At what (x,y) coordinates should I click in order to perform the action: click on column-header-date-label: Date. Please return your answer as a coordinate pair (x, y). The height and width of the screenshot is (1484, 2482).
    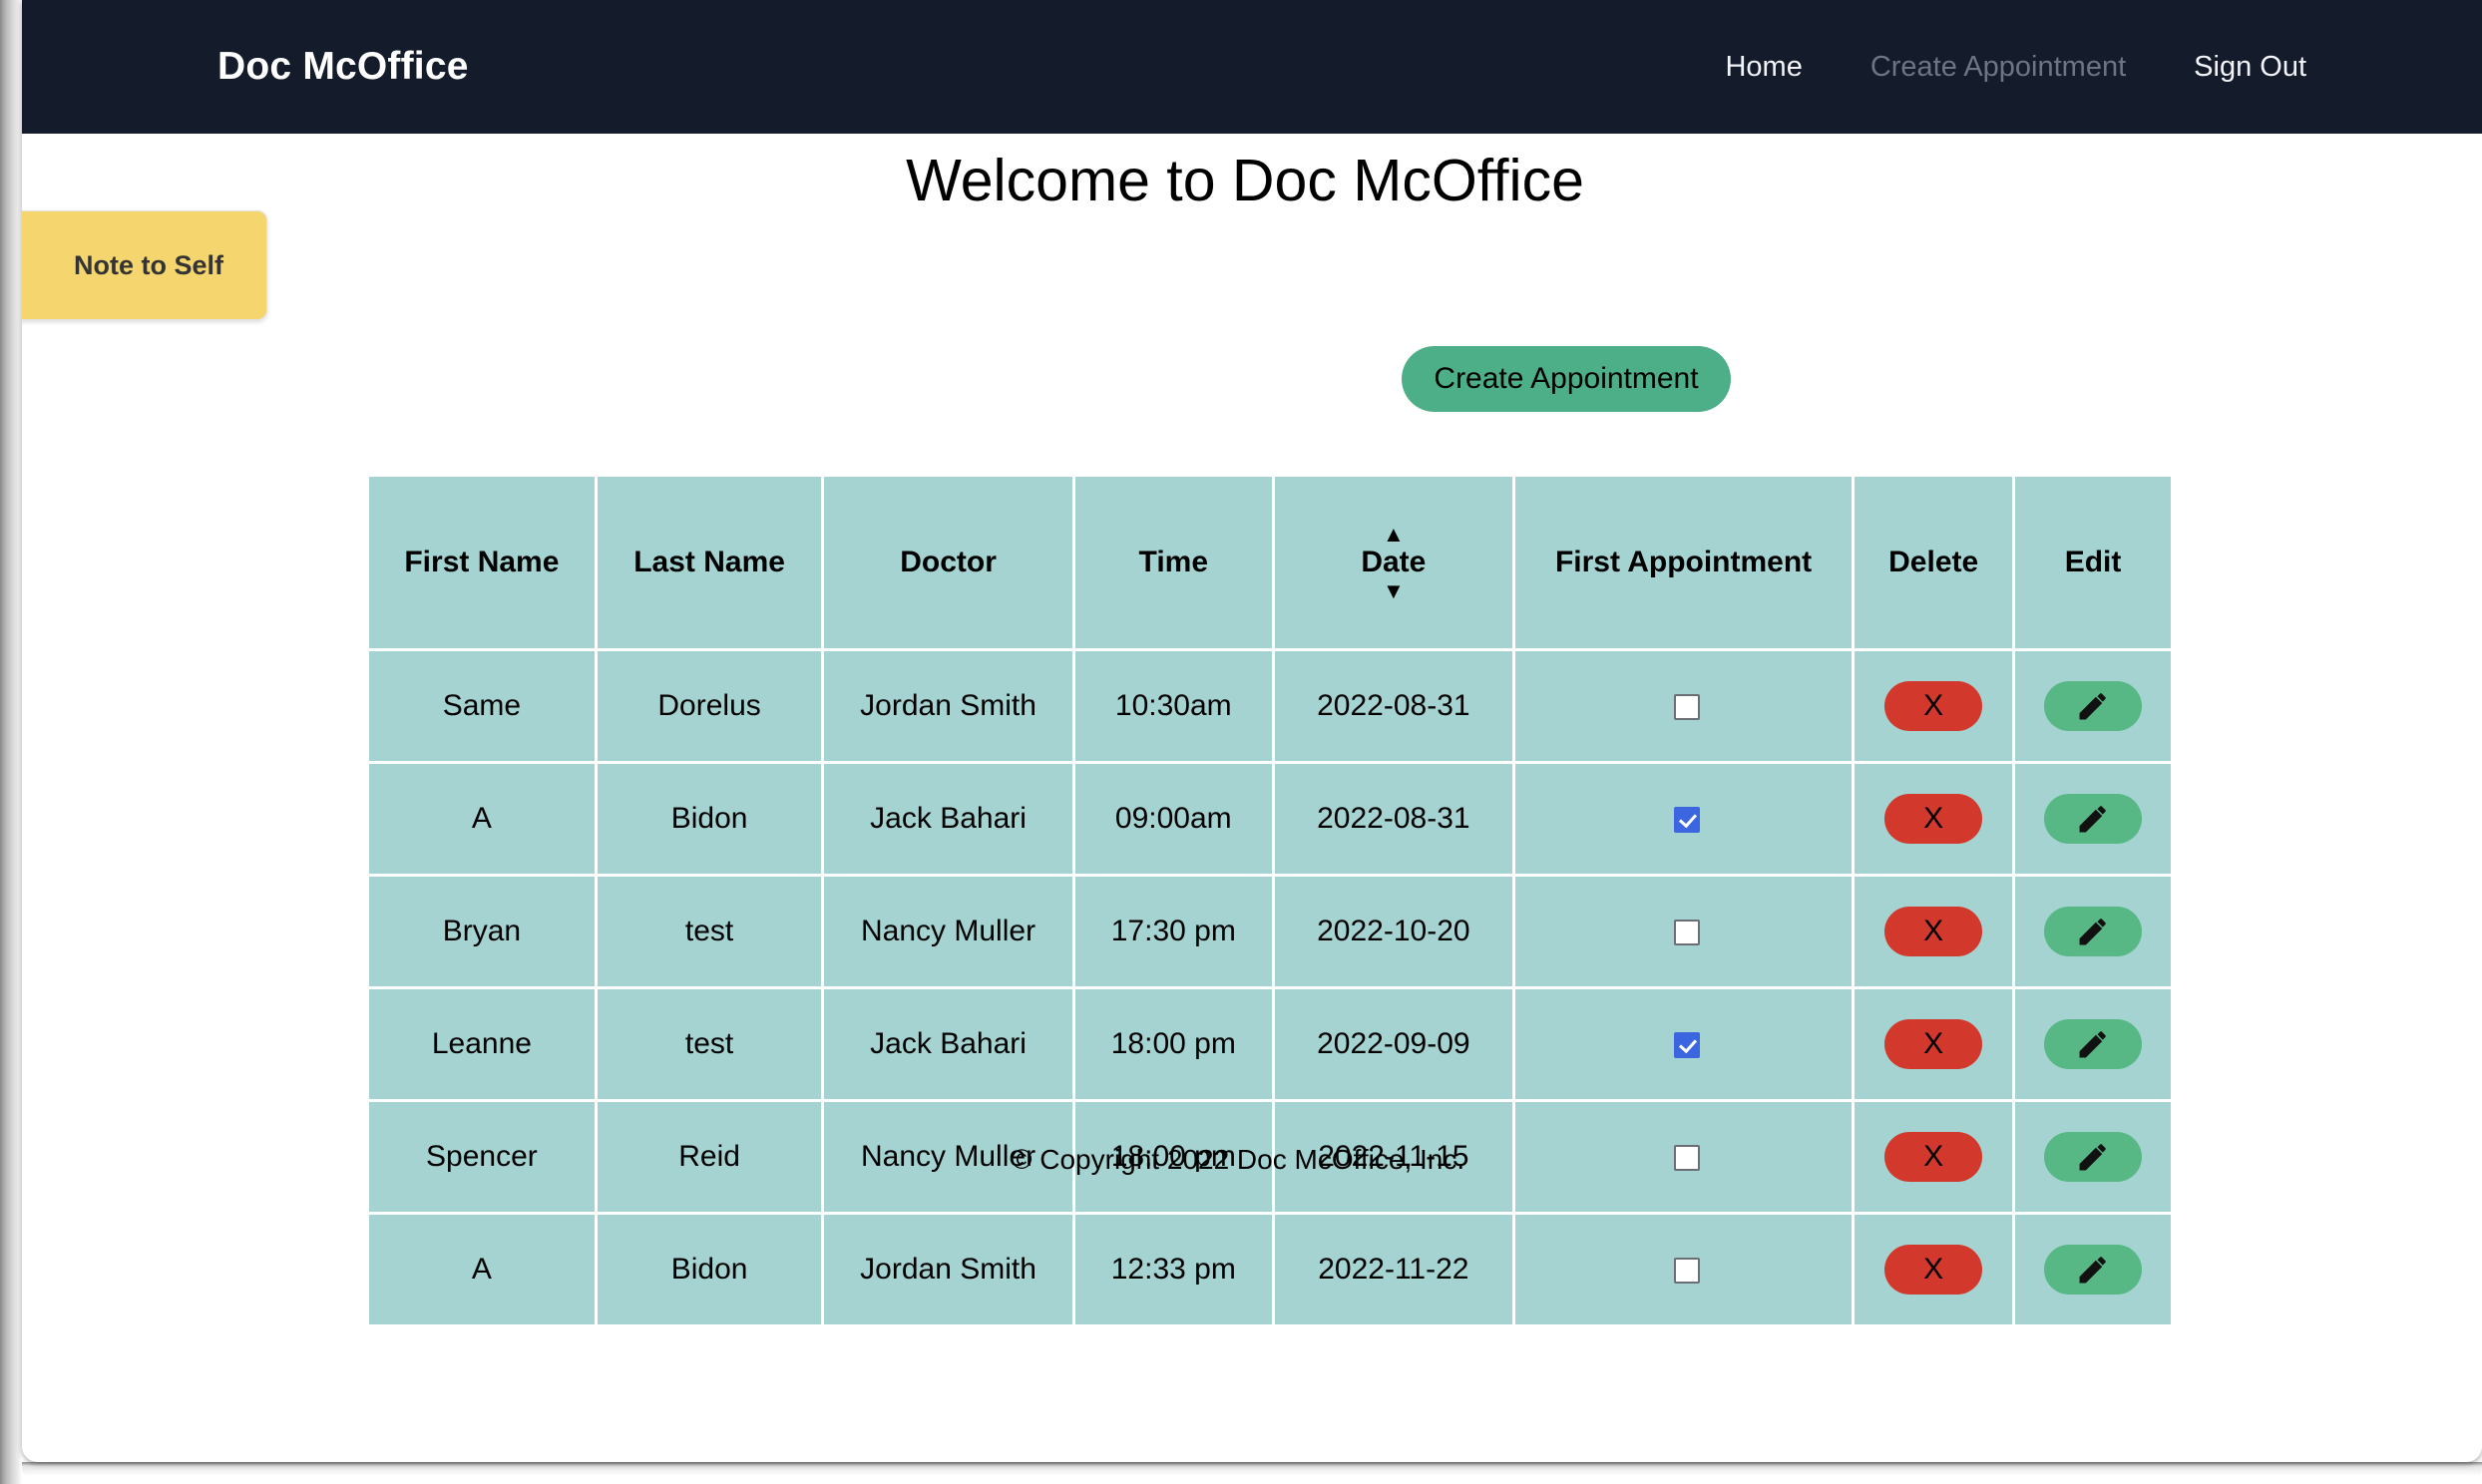
    Looking at the image, I should click on (1394, 562).